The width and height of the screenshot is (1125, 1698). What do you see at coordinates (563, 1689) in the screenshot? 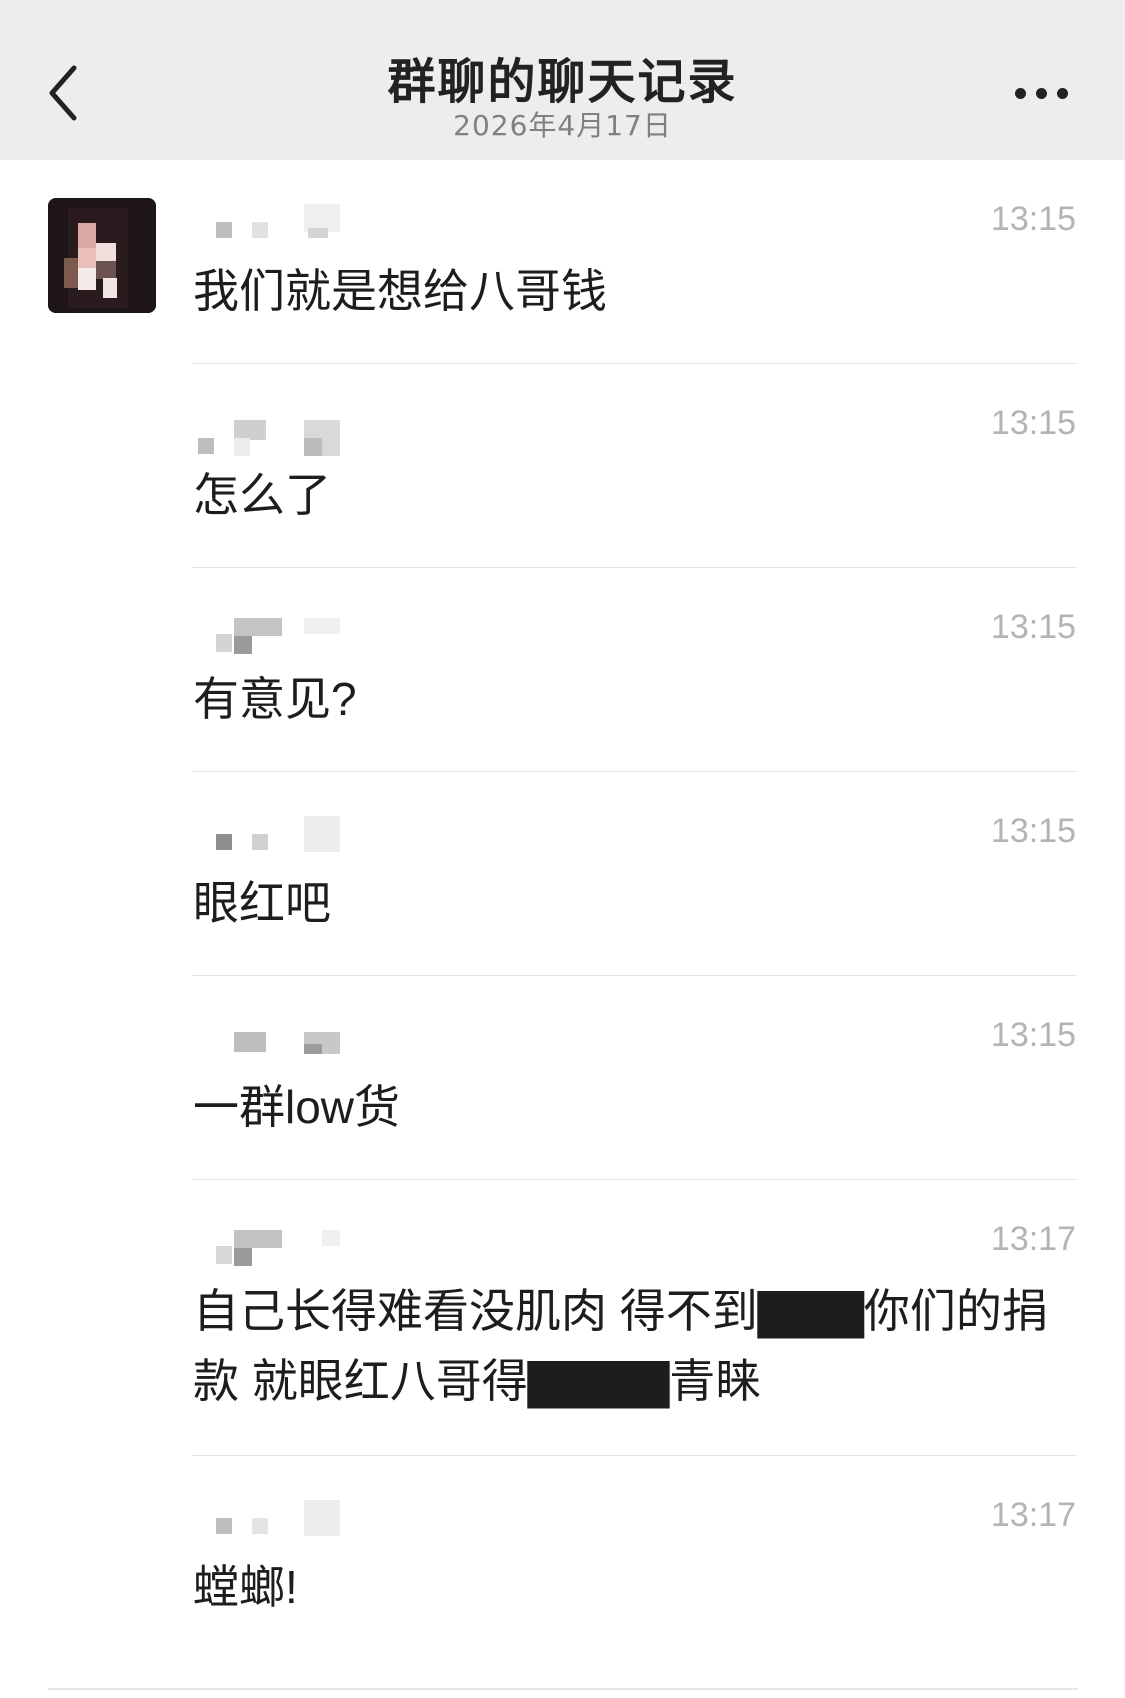
I see `bottom-divider` at bounding box center [563, 1689].